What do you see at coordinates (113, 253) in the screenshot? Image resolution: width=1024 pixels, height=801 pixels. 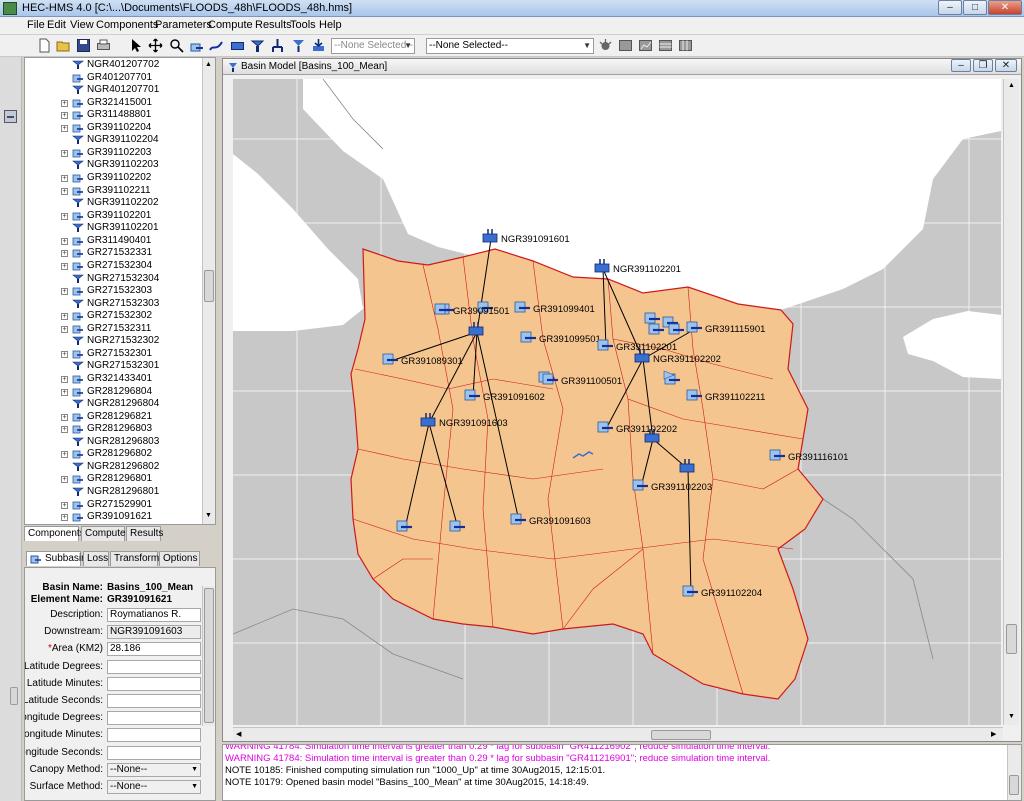 I see `tree-item: + GR271532331` at bounding box center [113, 253].